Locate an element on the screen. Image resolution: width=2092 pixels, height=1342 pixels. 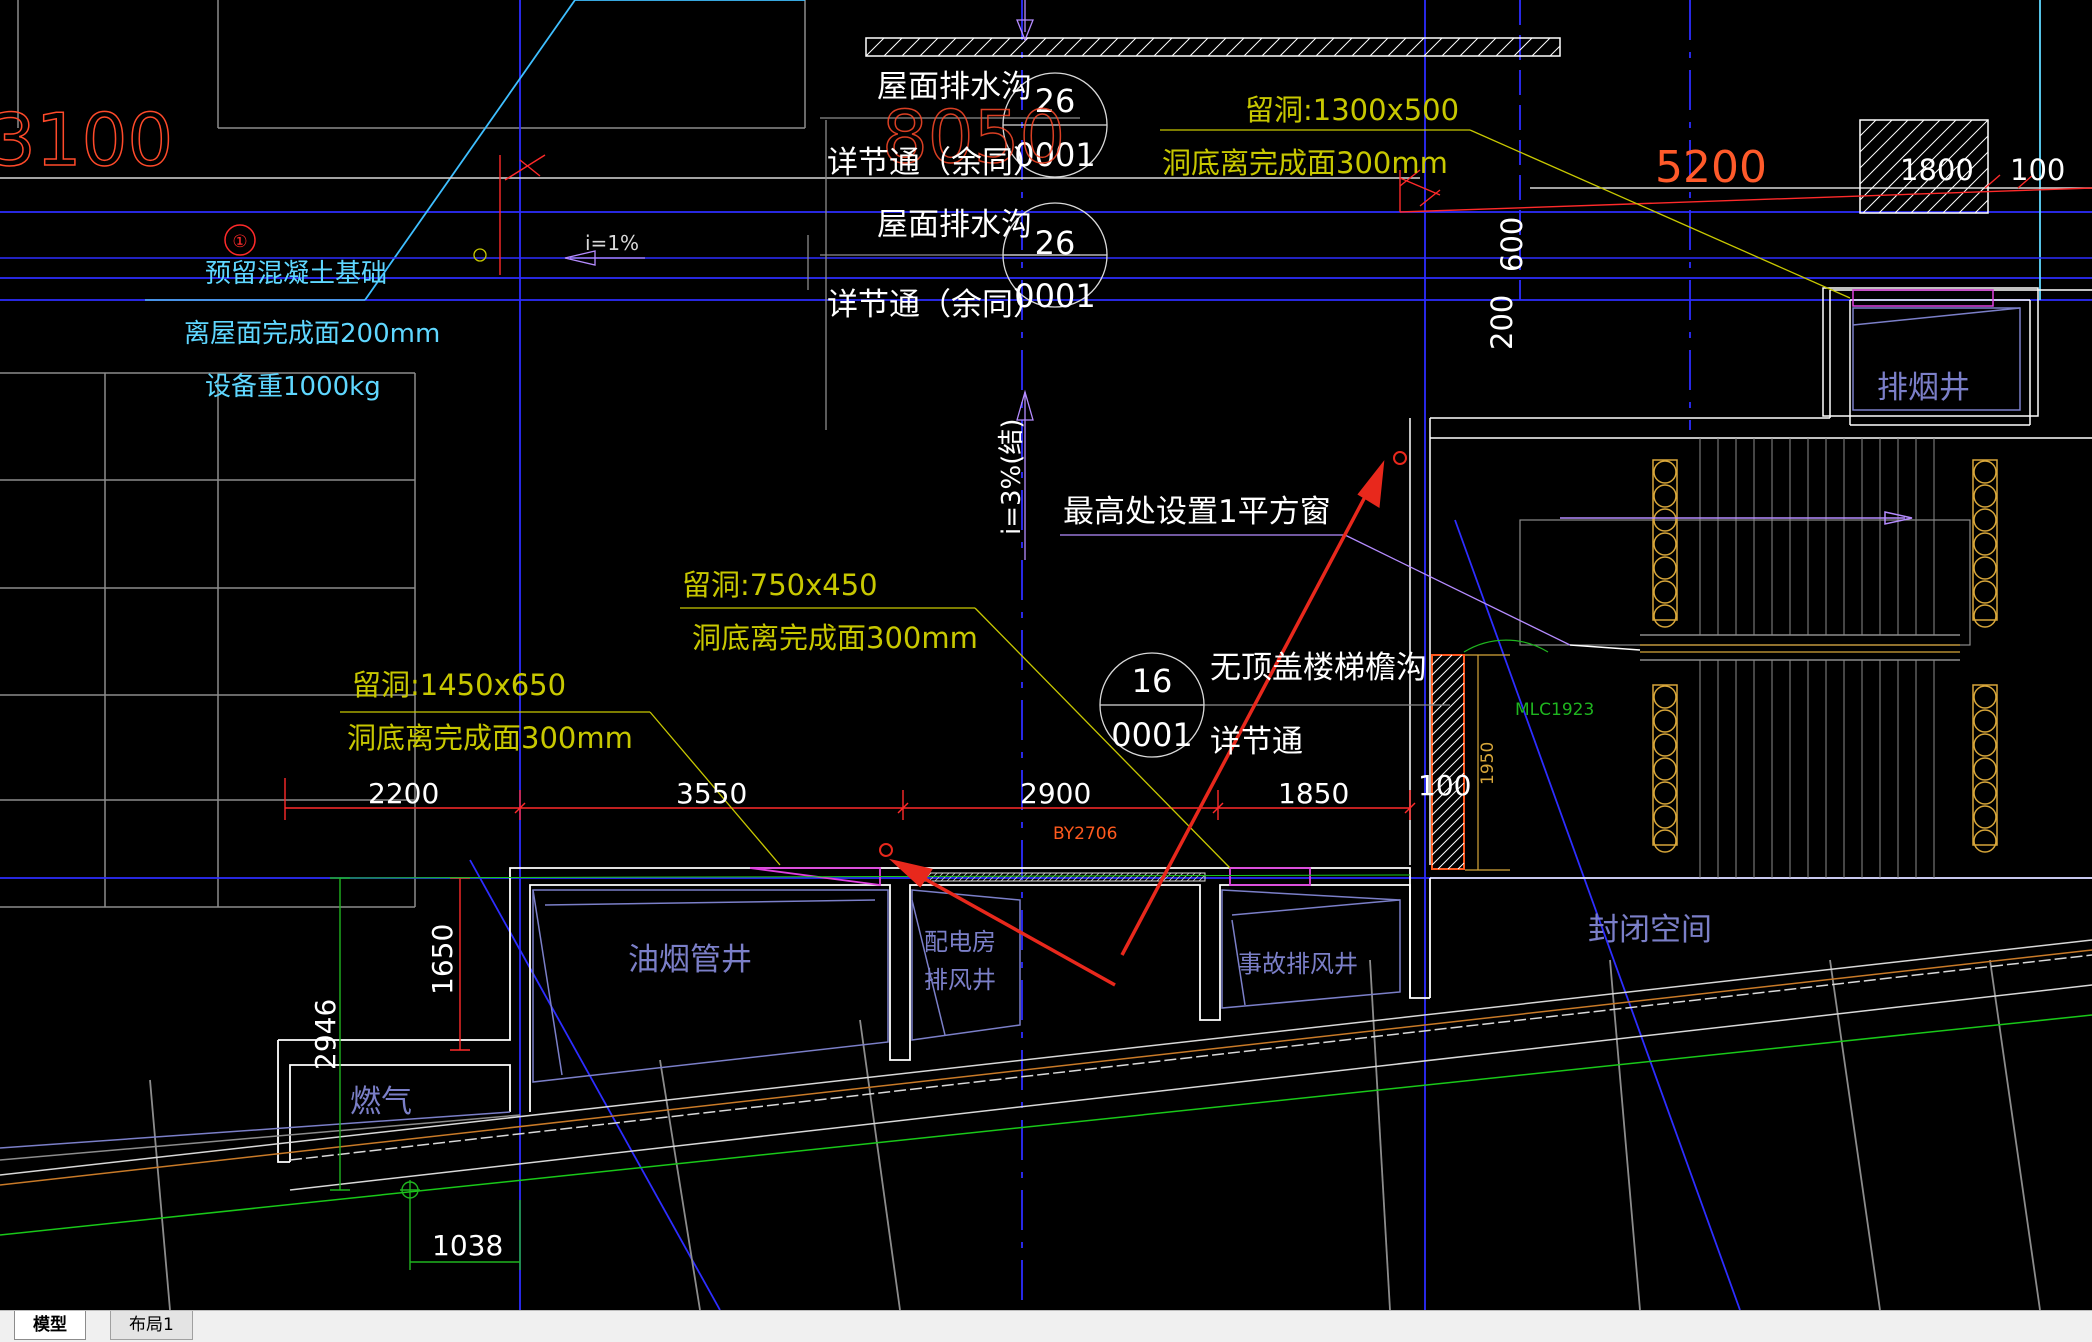
hole-750-bottom-label: 洞底离完成面300mm is located at coordinates (835, 638).